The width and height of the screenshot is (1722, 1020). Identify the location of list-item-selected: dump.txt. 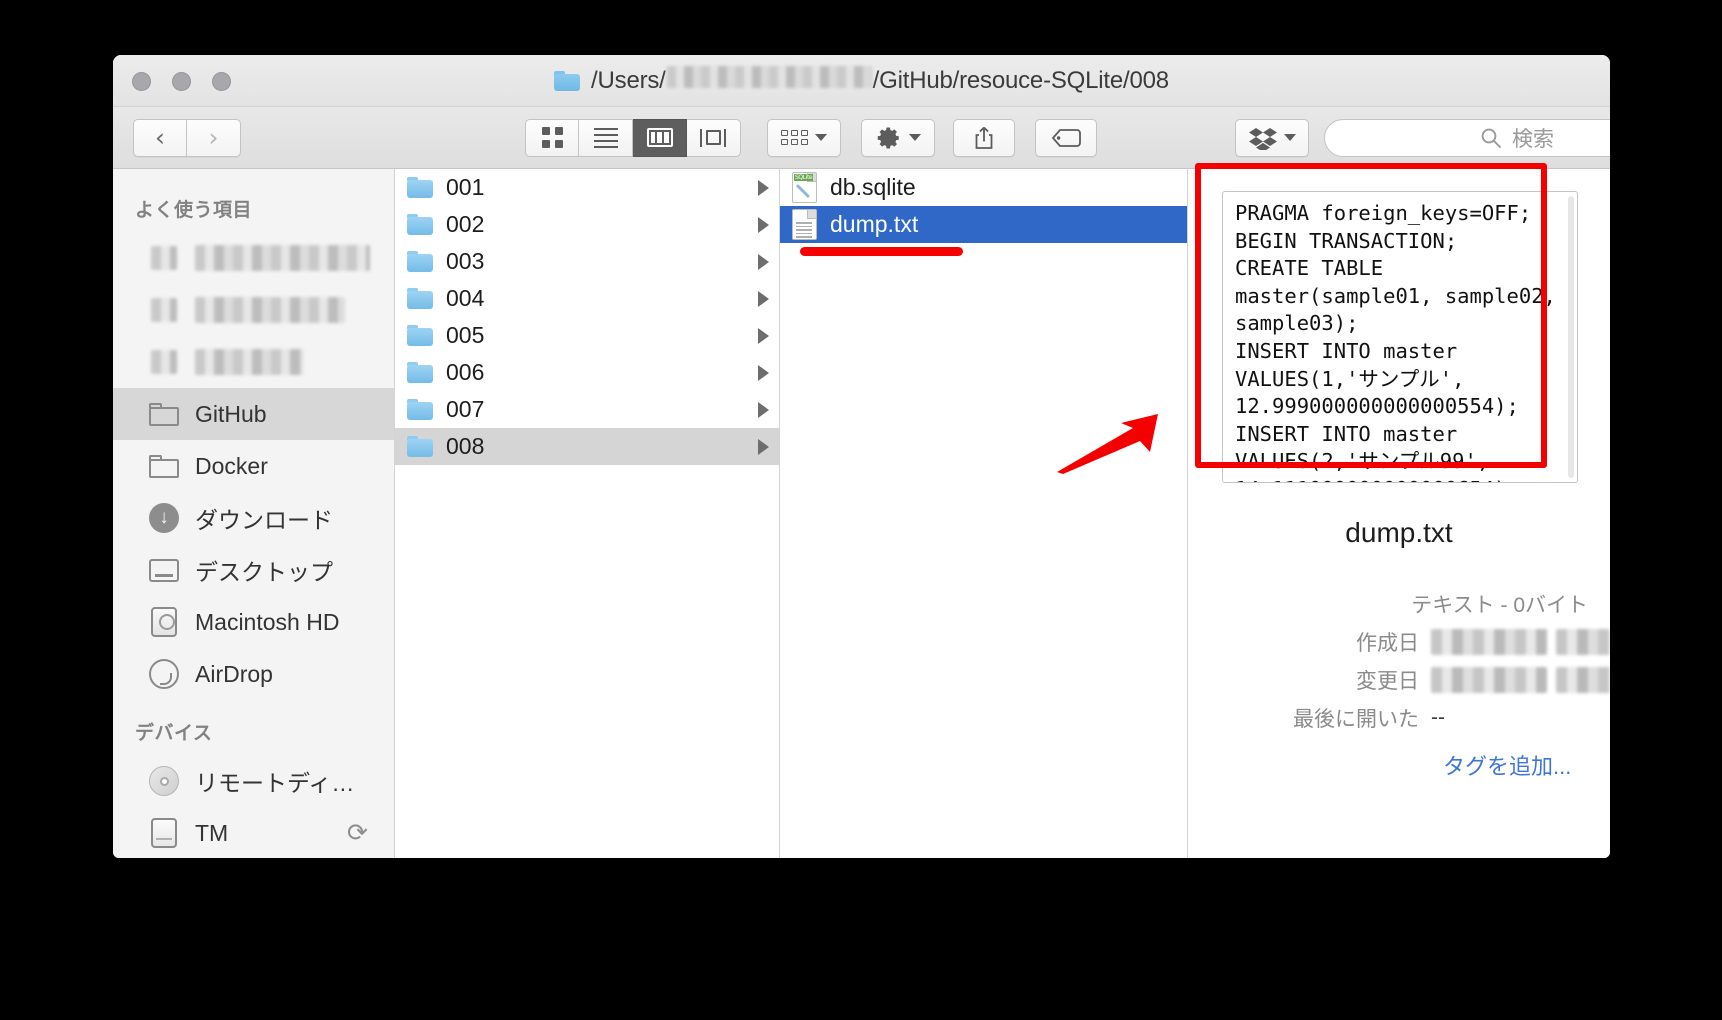
(983, 224).